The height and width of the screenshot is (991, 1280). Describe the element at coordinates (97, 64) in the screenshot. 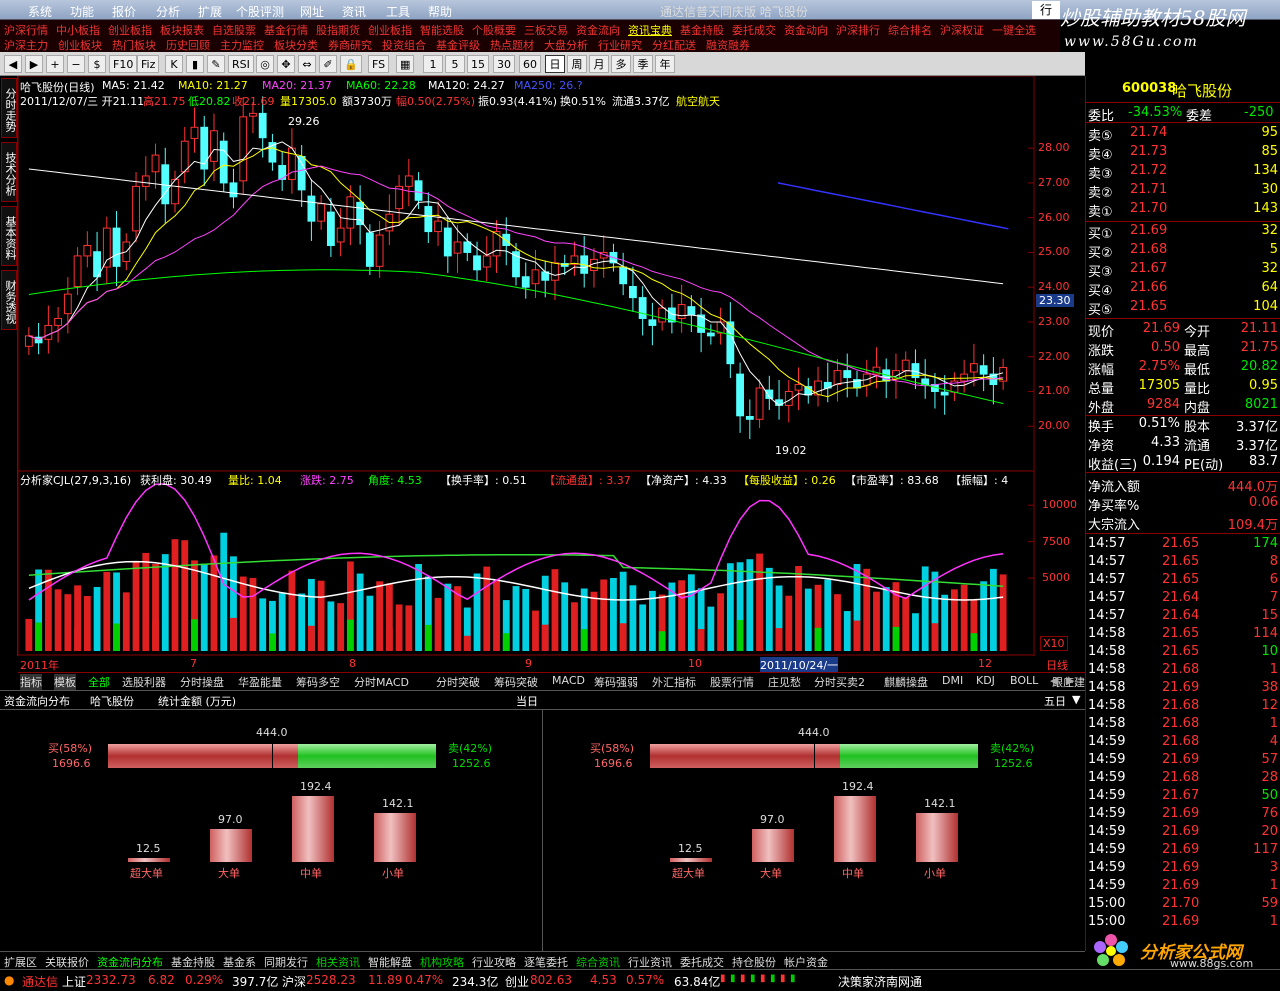

I see `fund-icon: $` at that location.